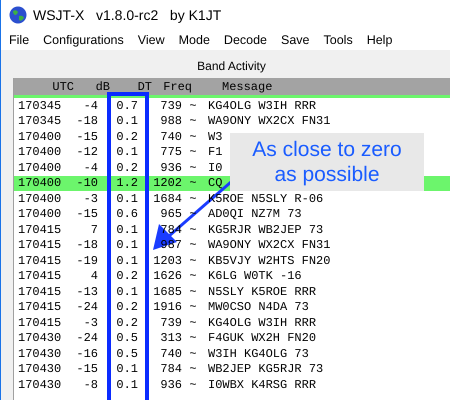  I want to click on table-cell-text: I0, so click(214, 168).